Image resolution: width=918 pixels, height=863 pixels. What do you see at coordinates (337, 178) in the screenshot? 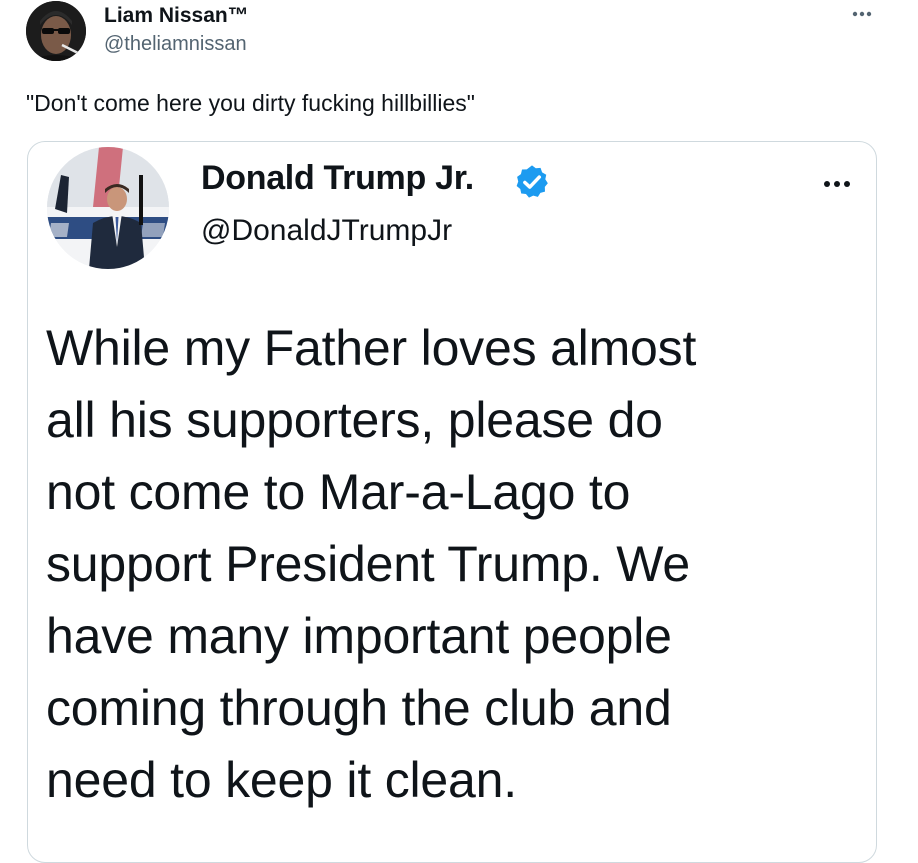
I see `quoted-author-name: Donald Trump Jr.` at bounding box center [337, 178].